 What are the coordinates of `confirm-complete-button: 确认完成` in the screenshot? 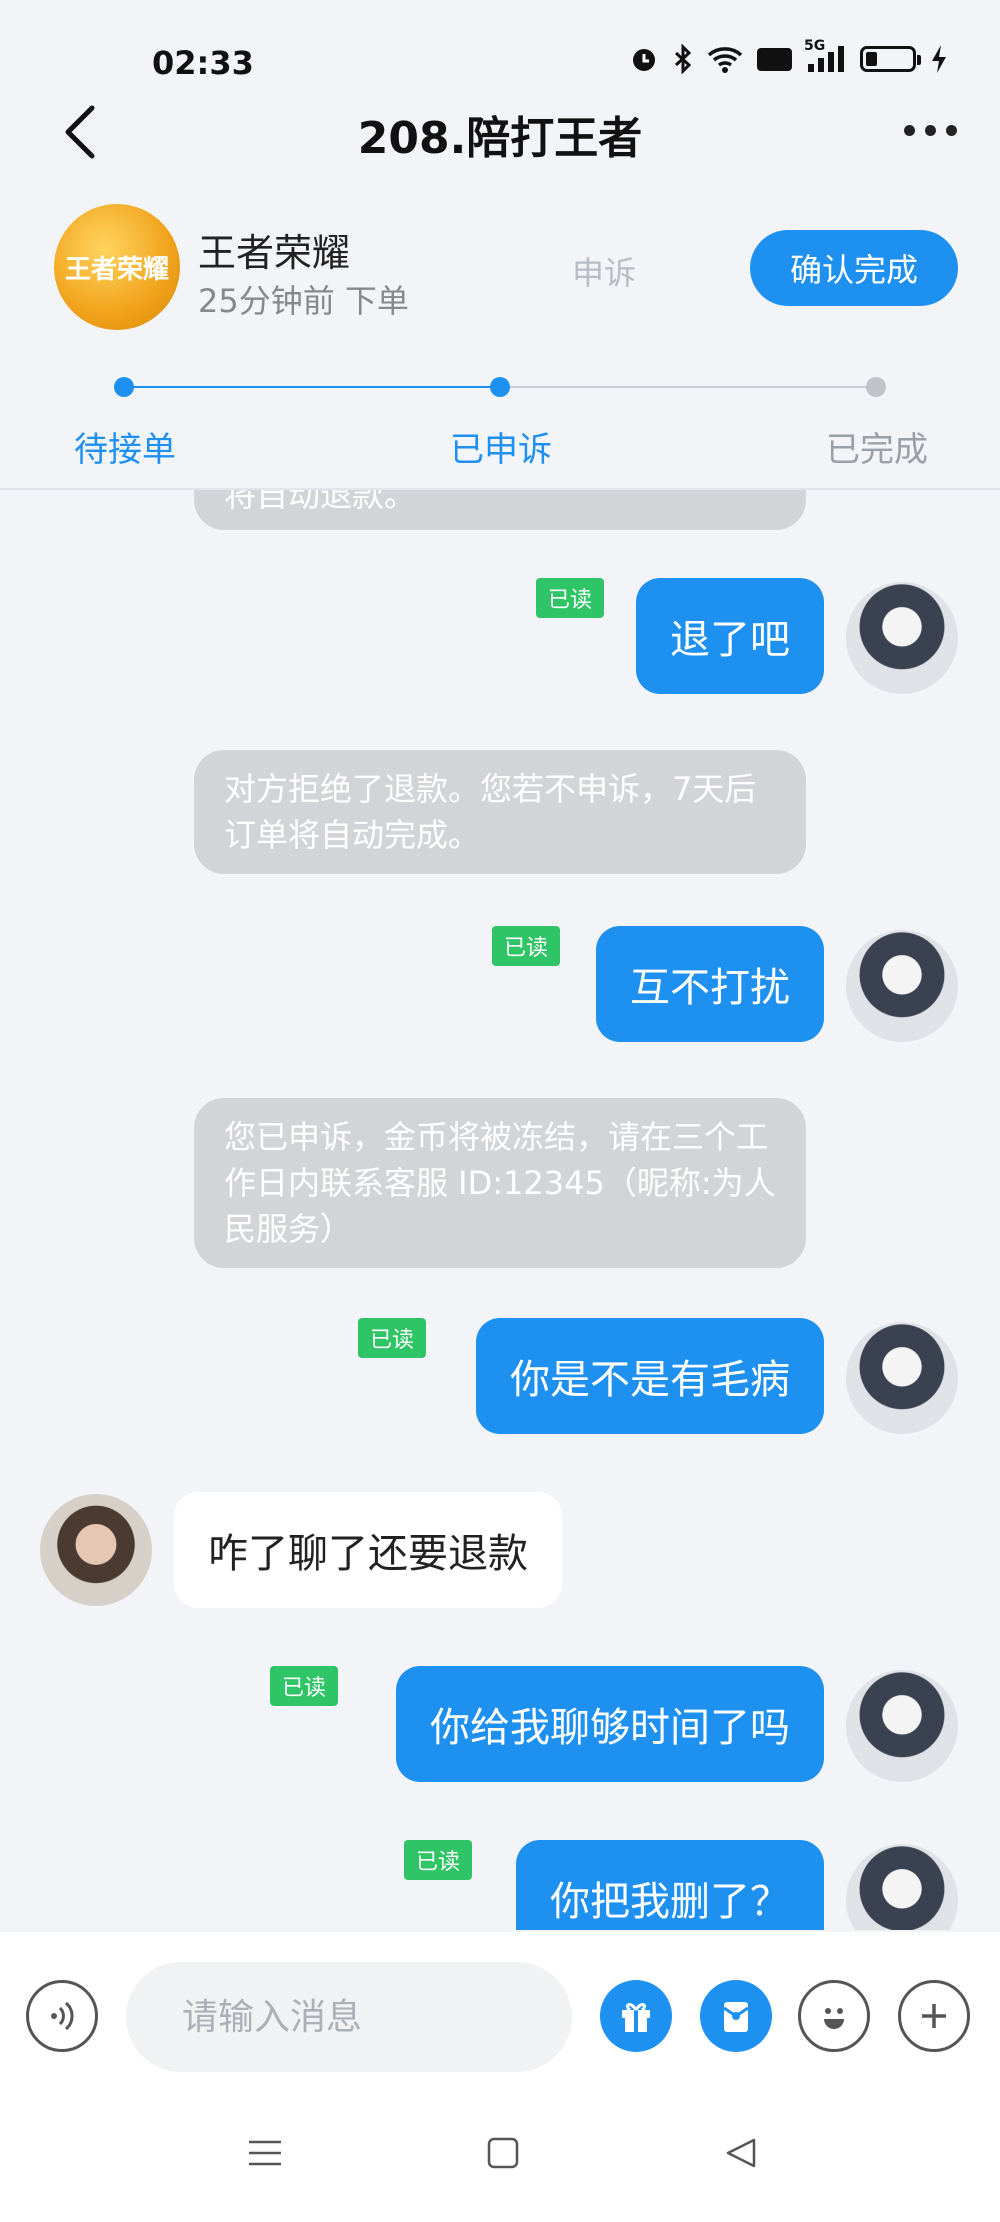 It's located at (854, 268).